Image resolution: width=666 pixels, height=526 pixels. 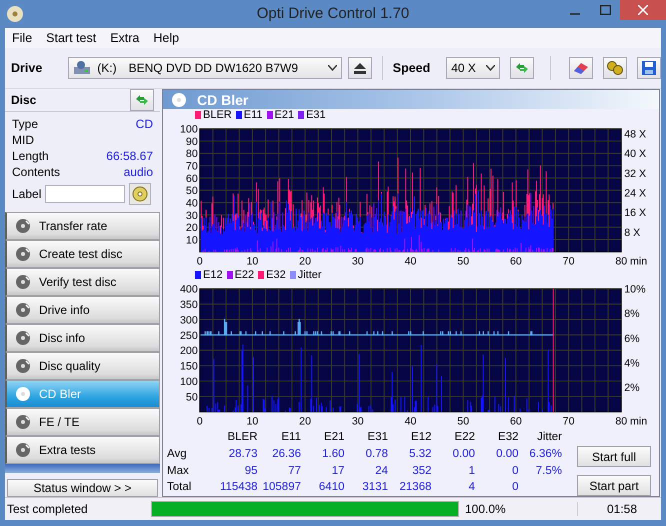 I want to click on table-cell-text: 0, so click(x=514, y=488).